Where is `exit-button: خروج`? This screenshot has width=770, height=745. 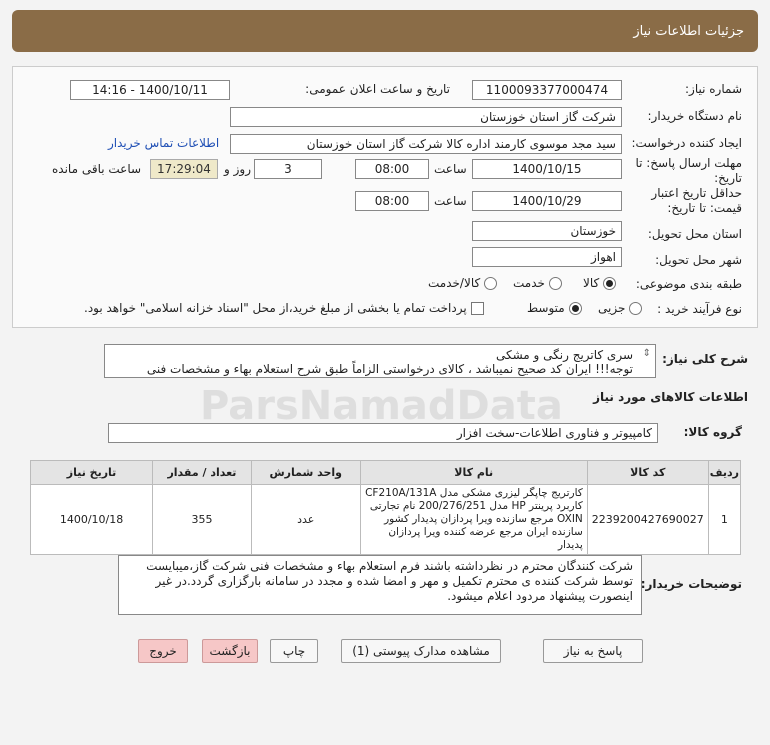
exit-button: خروج is located at coordinates (163, 651).